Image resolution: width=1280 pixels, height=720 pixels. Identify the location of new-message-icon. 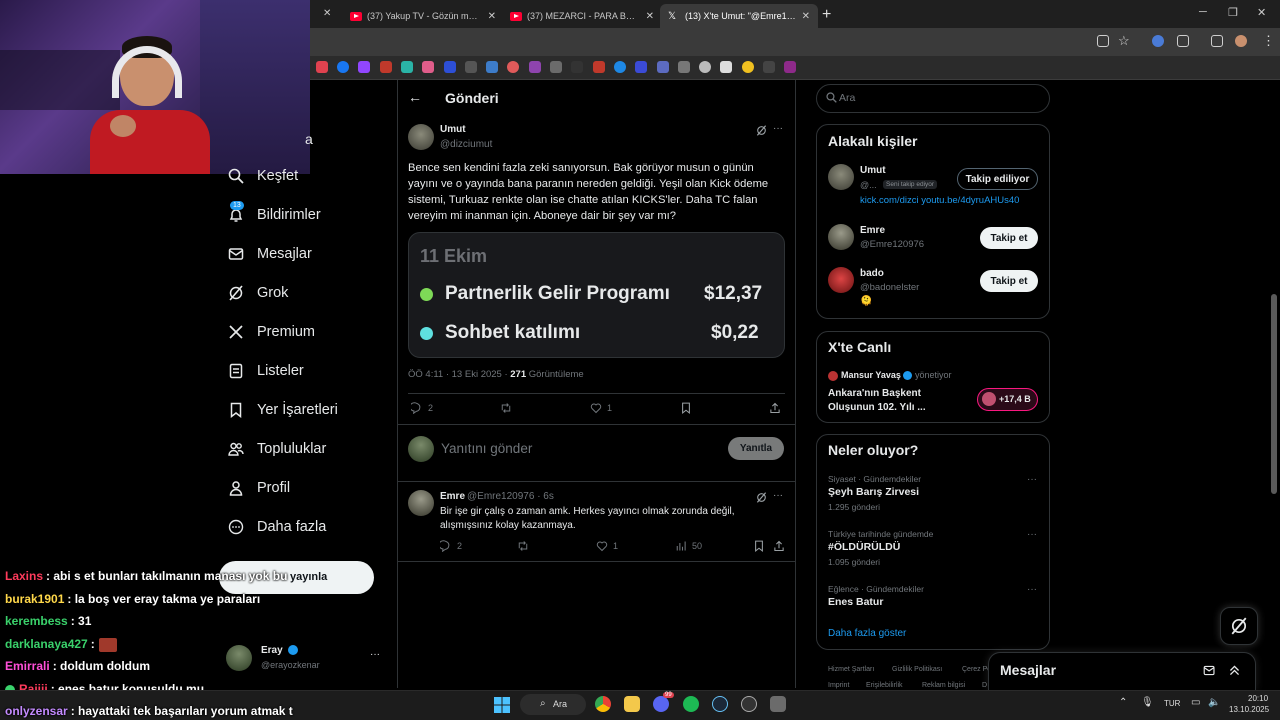
(1209, 670).